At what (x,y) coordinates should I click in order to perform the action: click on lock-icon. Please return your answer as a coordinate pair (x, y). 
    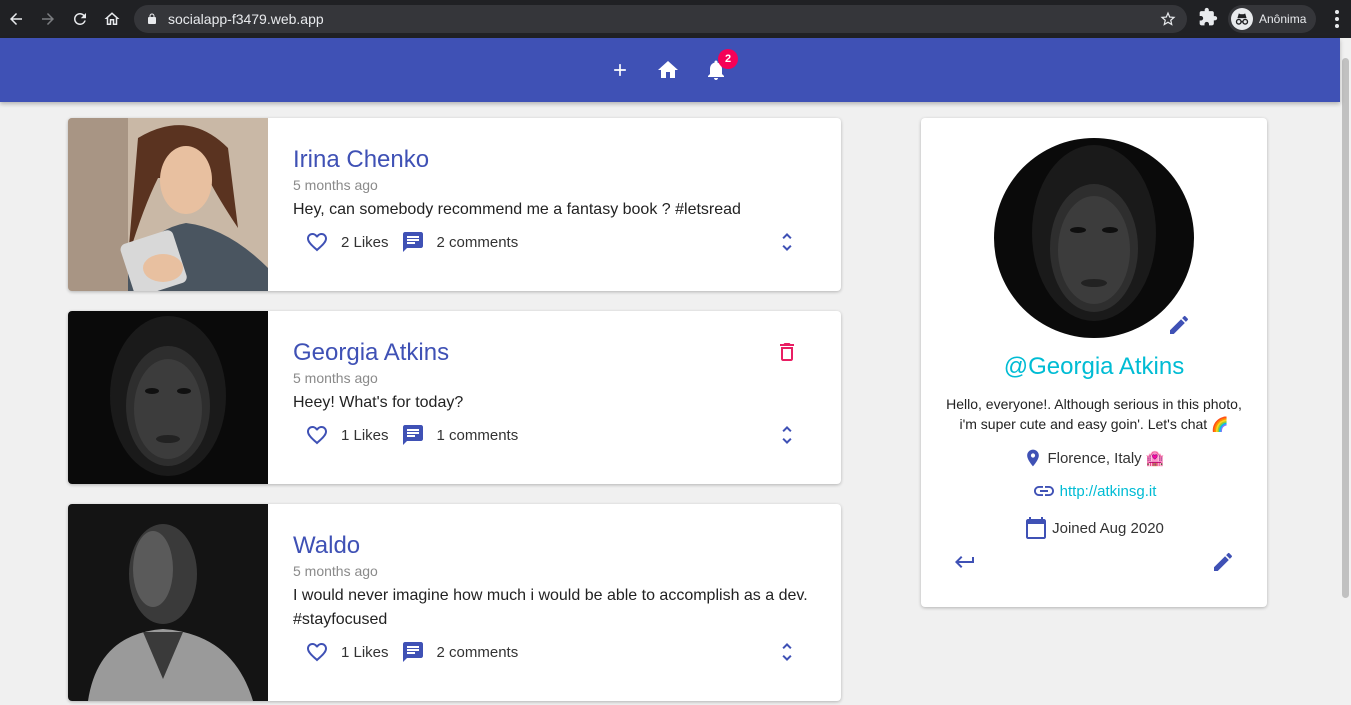
    Looking at the image, I should click on (152, 18).